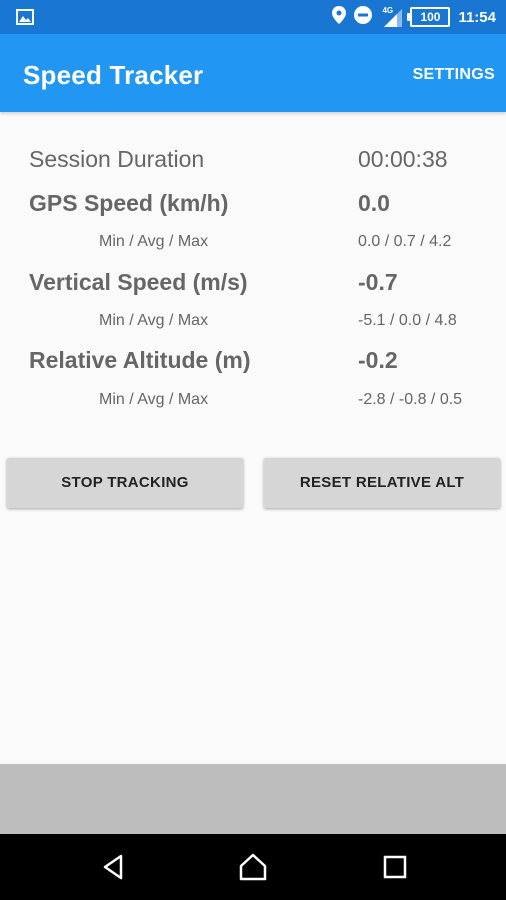  What do you see at coordinates (113, 867) in the screenshot?
I see `back-icon` at bounding box center [113, 867].